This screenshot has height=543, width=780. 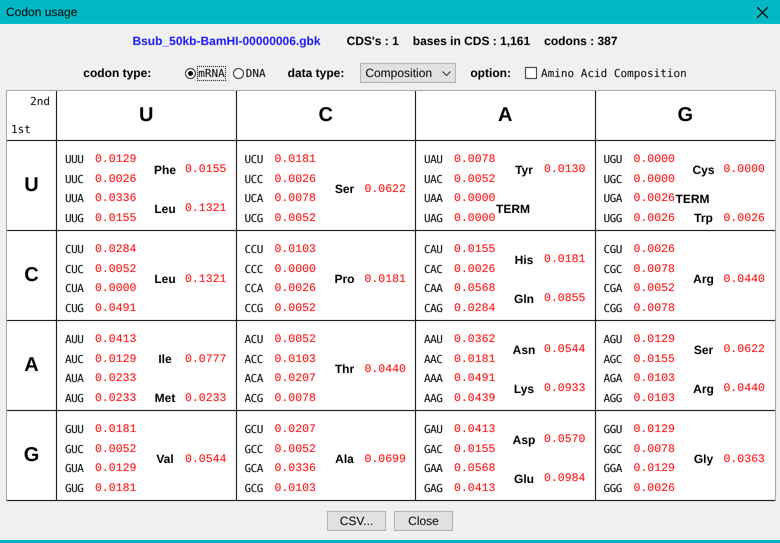 I want to click on checkbox-label: Amino Acid Composition, so click(x=614, y=73).